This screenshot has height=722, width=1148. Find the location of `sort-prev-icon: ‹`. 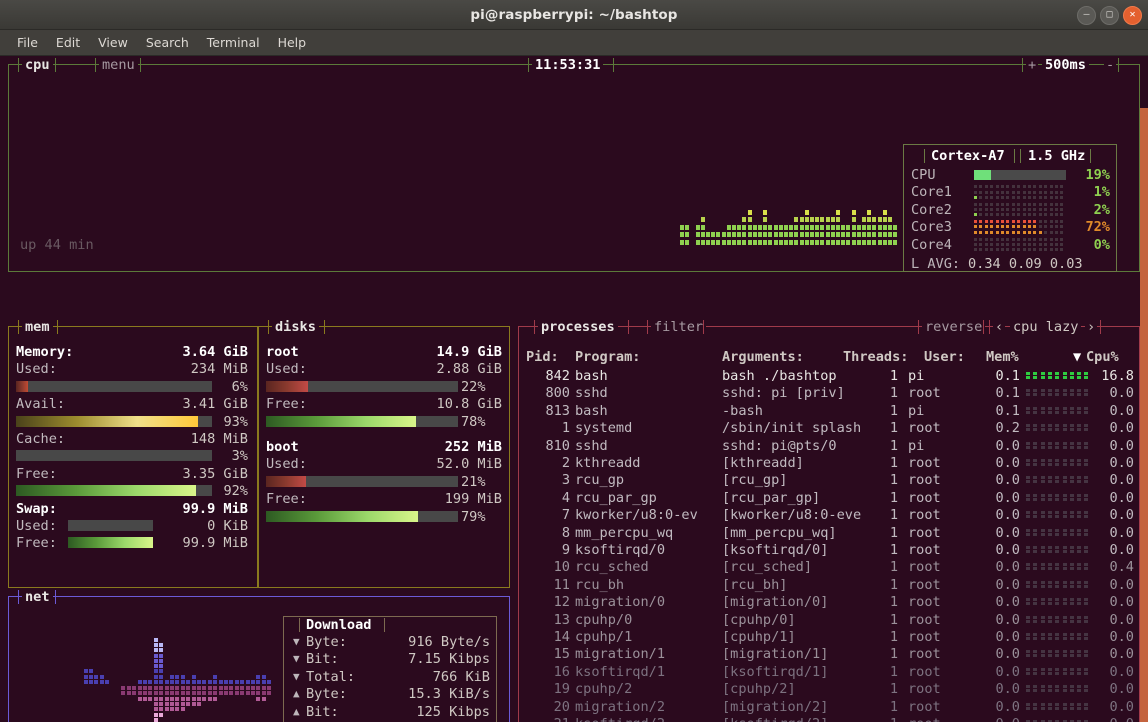

sort-prev-icon: ‹ is located at coordinates (999, 327).